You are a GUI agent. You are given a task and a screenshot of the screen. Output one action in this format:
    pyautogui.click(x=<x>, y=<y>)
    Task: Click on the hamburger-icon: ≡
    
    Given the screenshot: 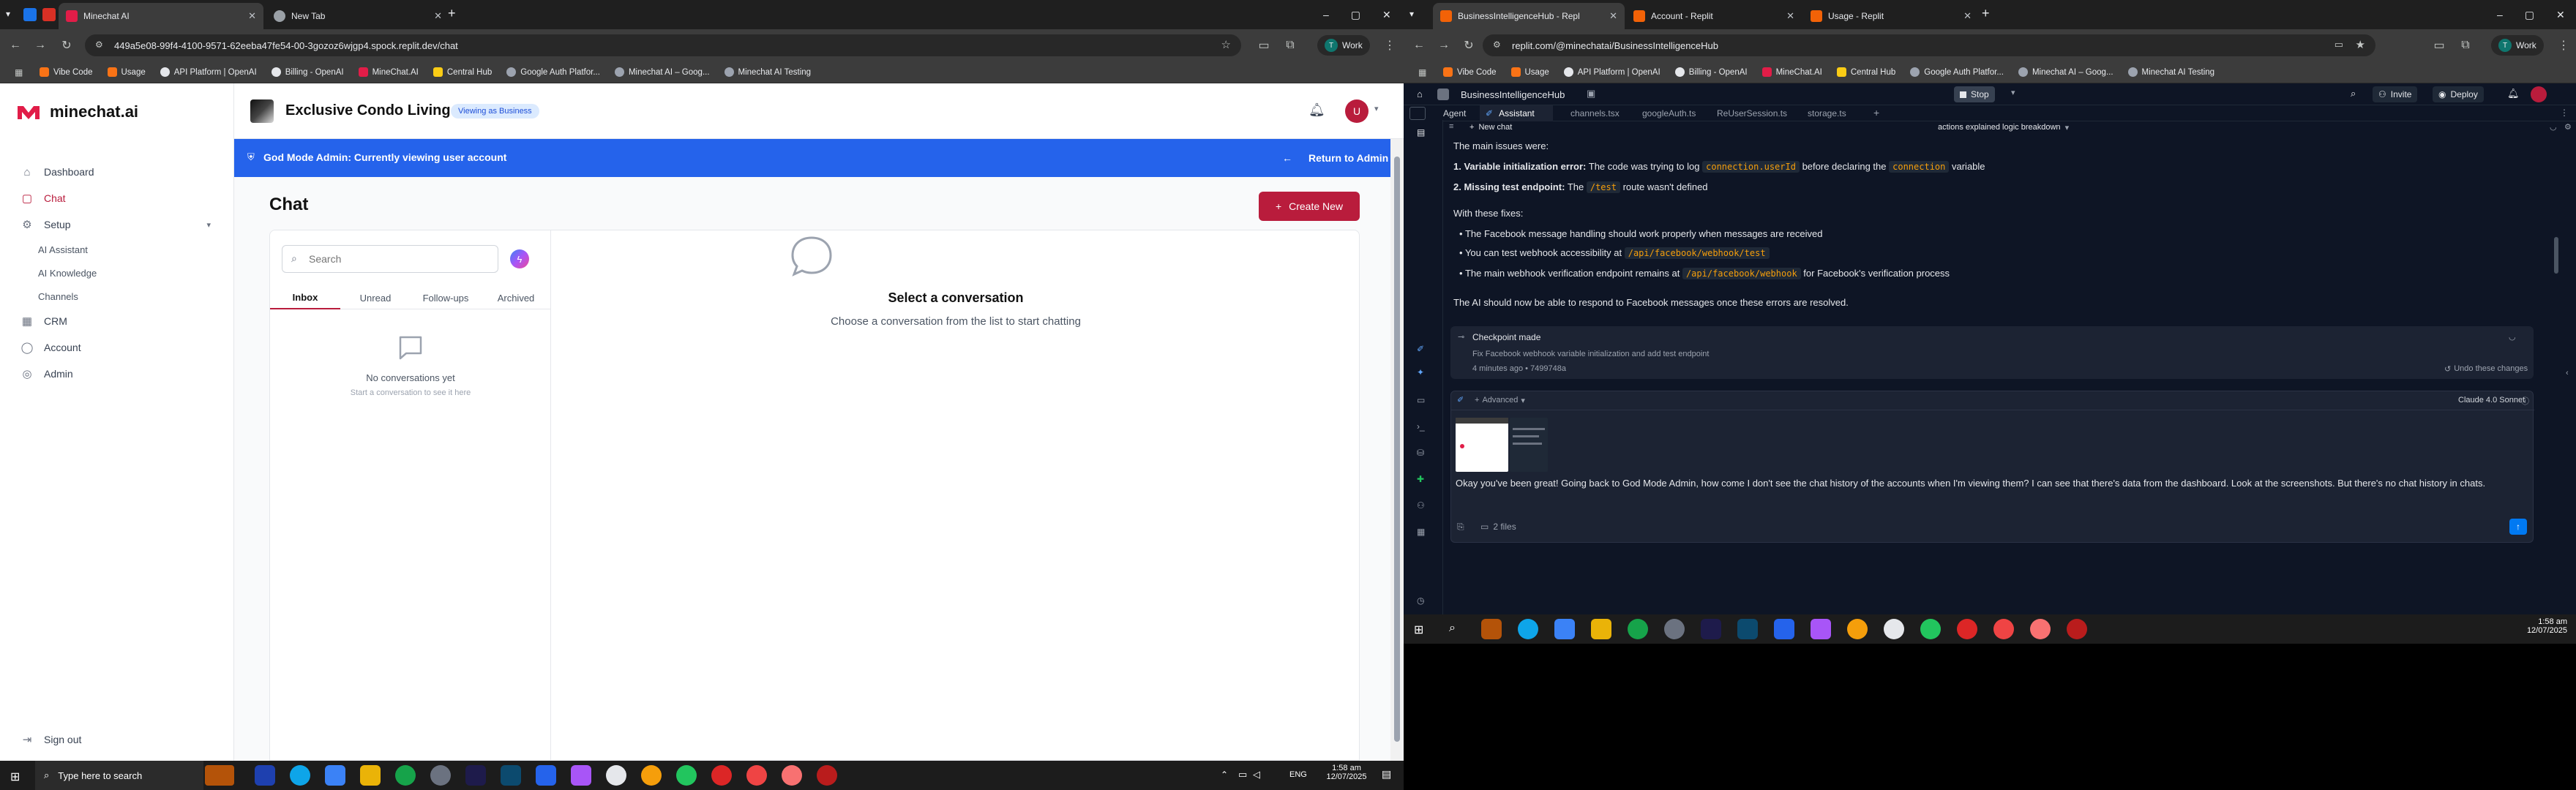 What is the action you would take?
    pyautogui.click(x=1451, y=126)
    